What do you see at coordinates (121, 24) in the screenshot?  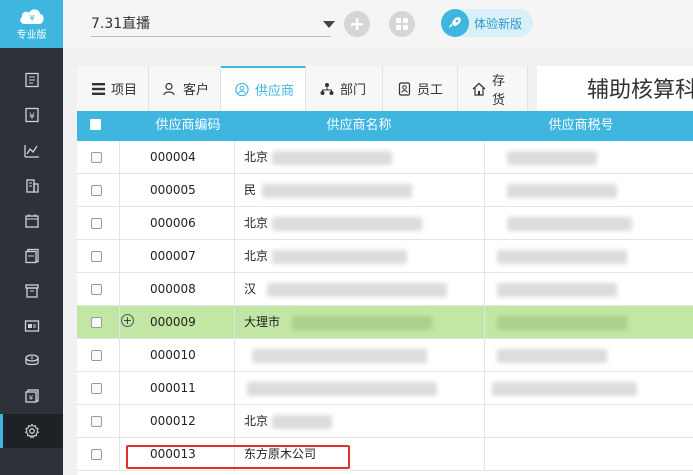 I see `account-set-value: 7.31直播` at bounding box center [121, 24].